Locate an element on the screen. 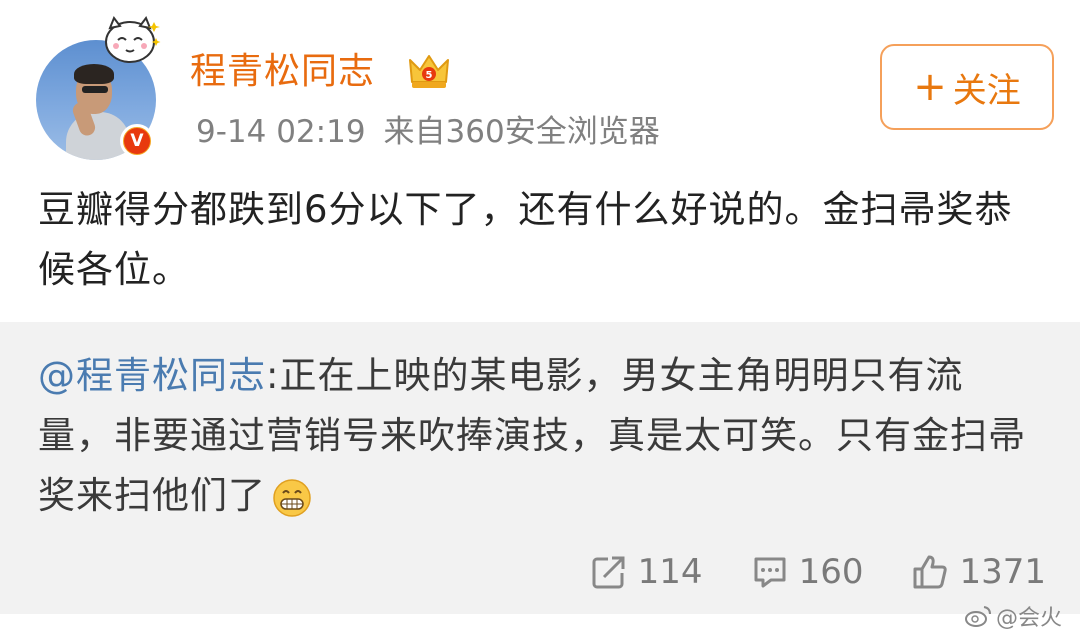 This screenshot has height=634, width=1080. quote-colon: : is located at coordinates (273, 375).